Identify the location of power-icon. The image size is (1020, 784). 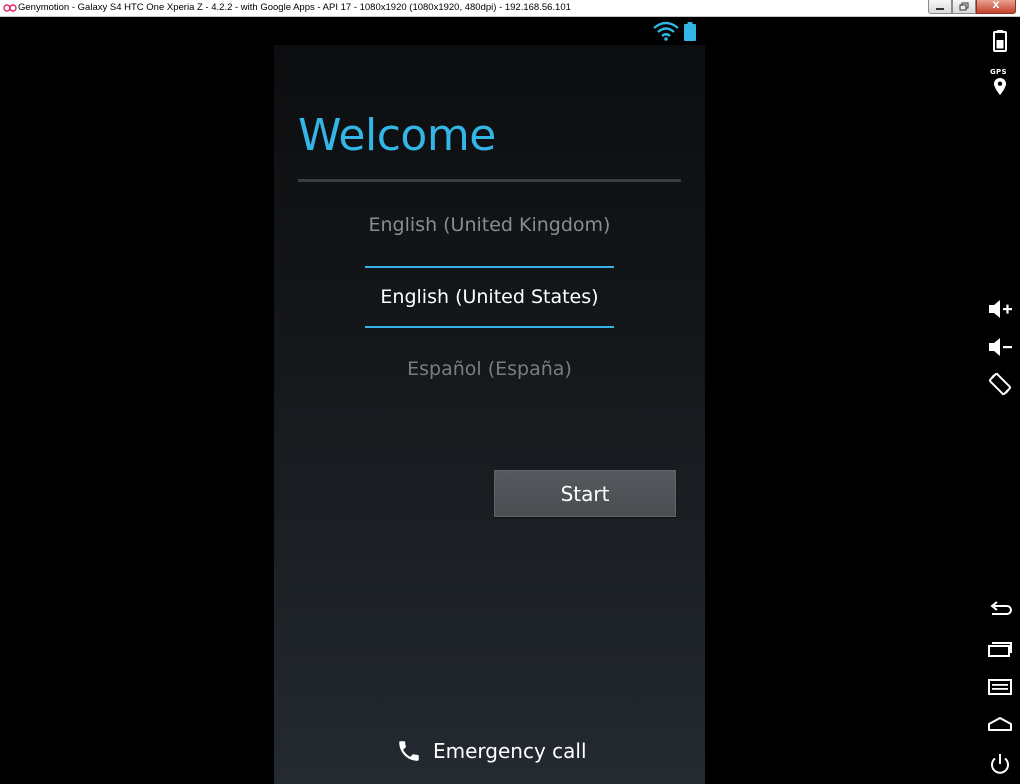
(1000, 764).